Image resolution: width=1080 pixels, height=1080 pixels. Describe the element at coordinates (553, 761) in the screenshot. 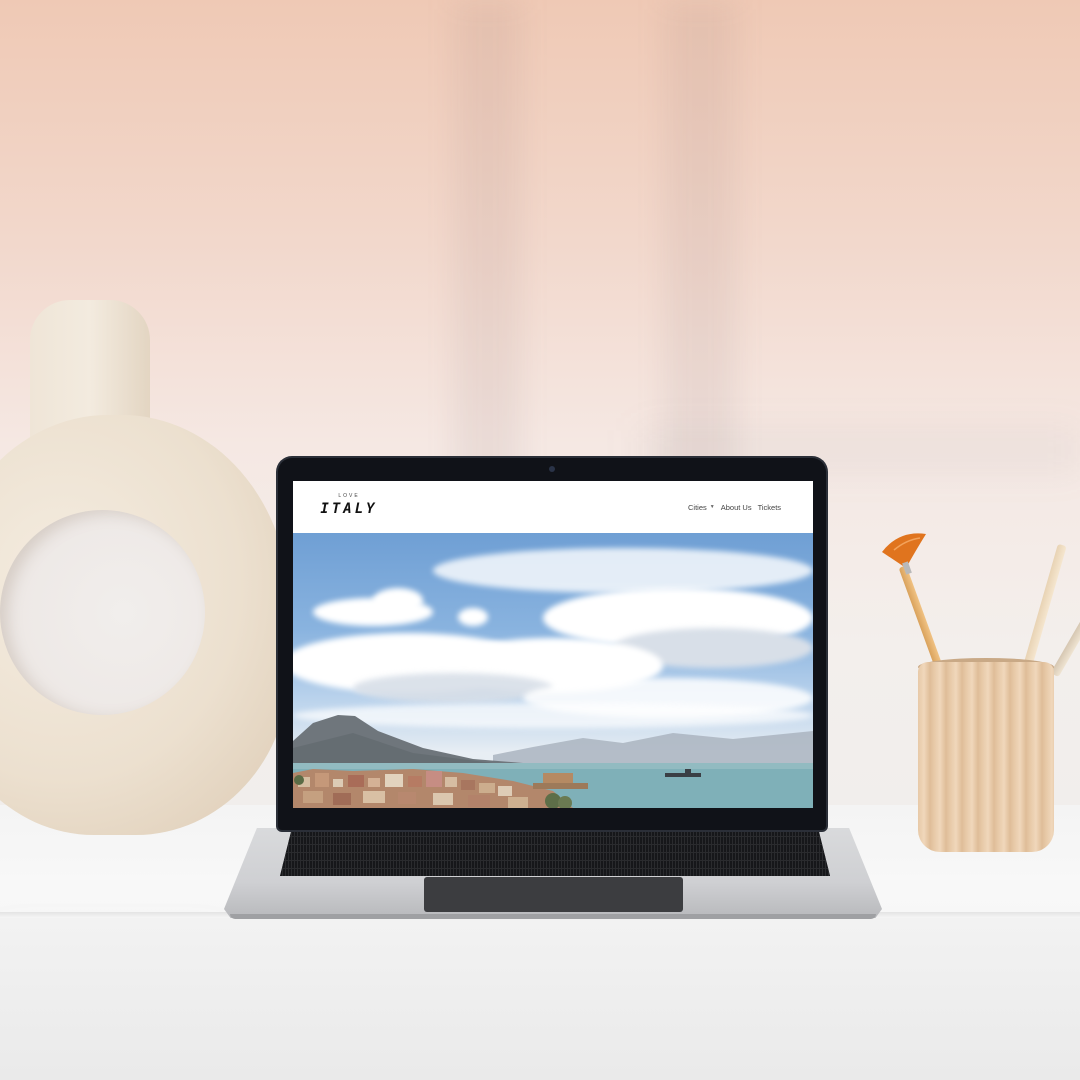

I see `hero-landscape` at that location.